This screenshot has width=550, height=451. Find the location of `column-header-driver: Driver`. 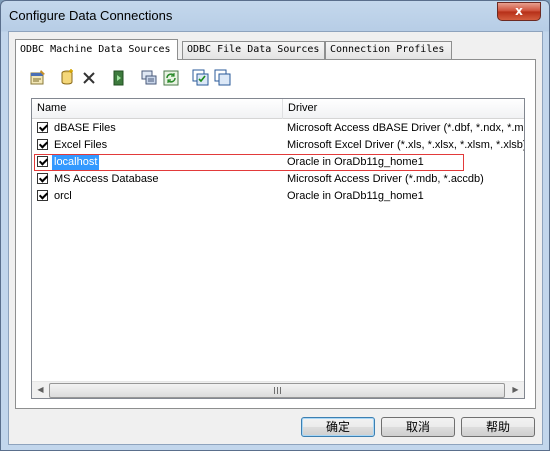

column-header-driver: Driver is located at coordinates (403, 109).